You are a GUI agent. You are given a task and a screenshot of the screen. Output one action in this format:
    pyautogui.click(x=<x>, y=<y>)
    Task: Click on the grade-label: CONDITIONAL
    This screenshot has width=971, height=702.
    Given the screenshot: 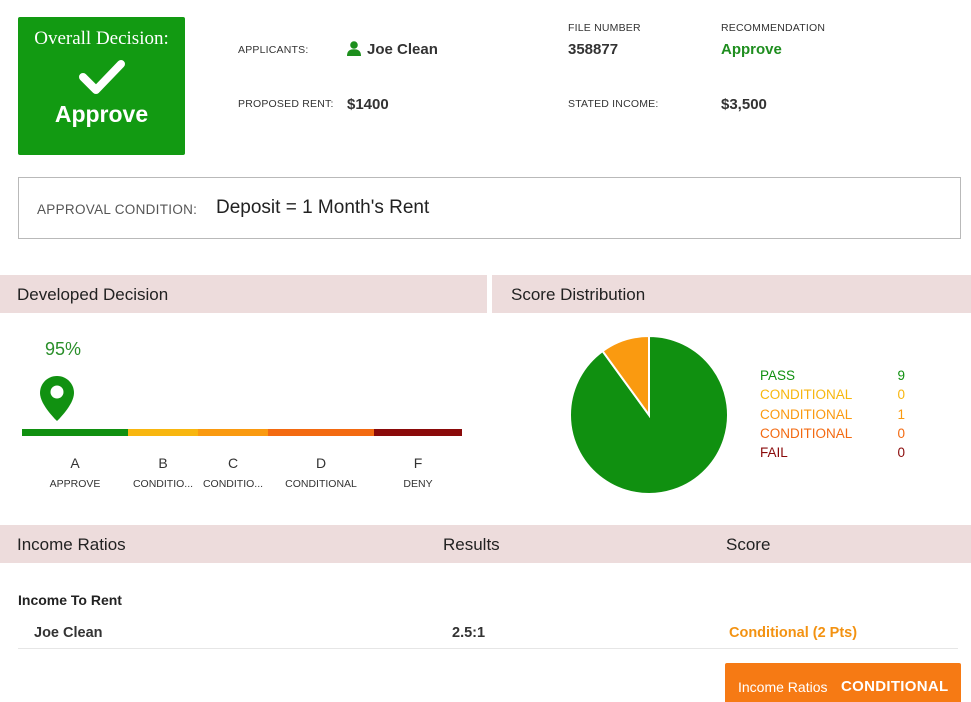 What is the action you would take?
    pyautogui.click(x=321, y=484)
    